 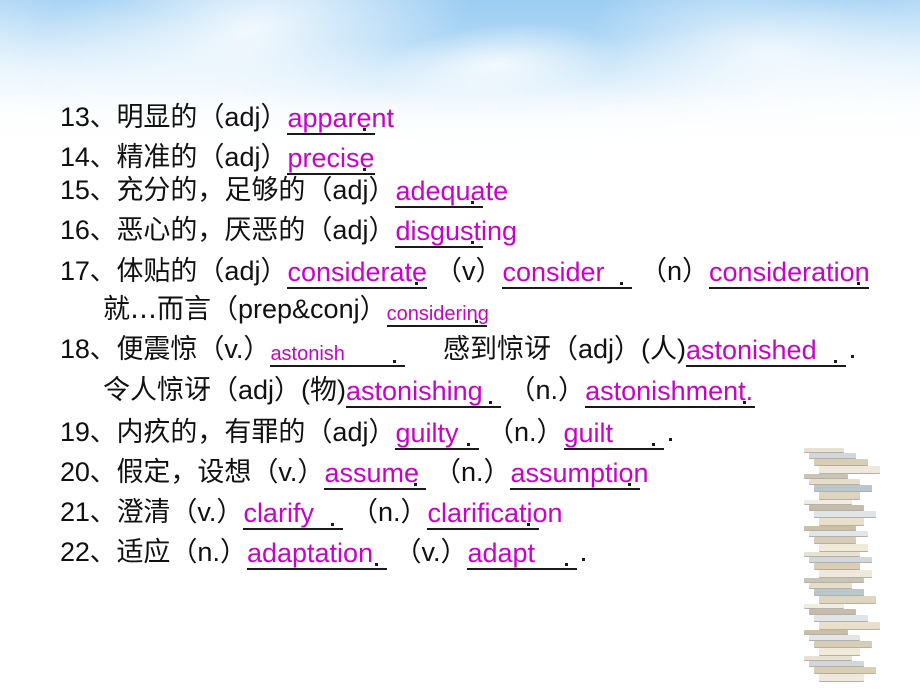 I want to click on handwritten-answer: guilt, so click(x=588, y=433).